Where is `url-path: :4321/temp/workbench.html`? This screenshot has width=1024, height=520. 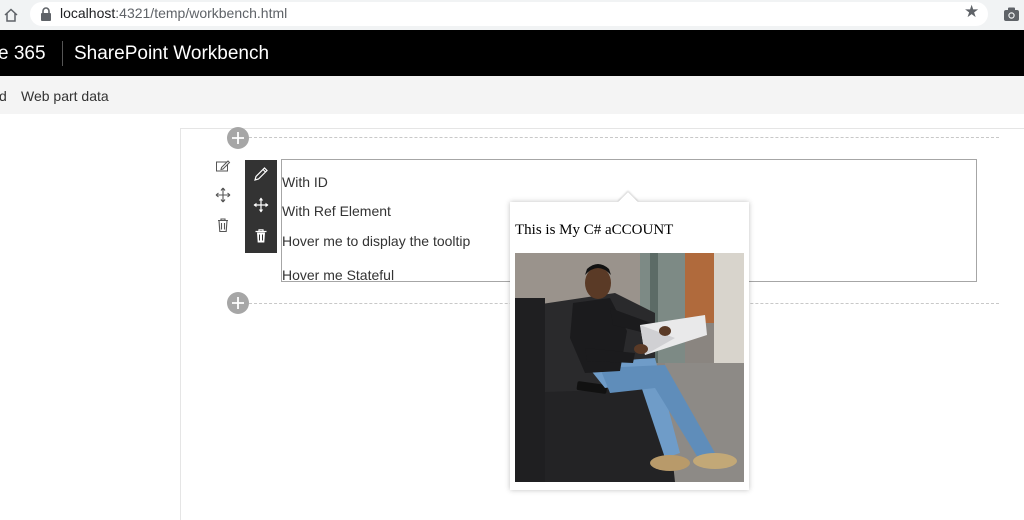
url-path: :4321/temp/workbench.html is located at coordinates (201, 13).